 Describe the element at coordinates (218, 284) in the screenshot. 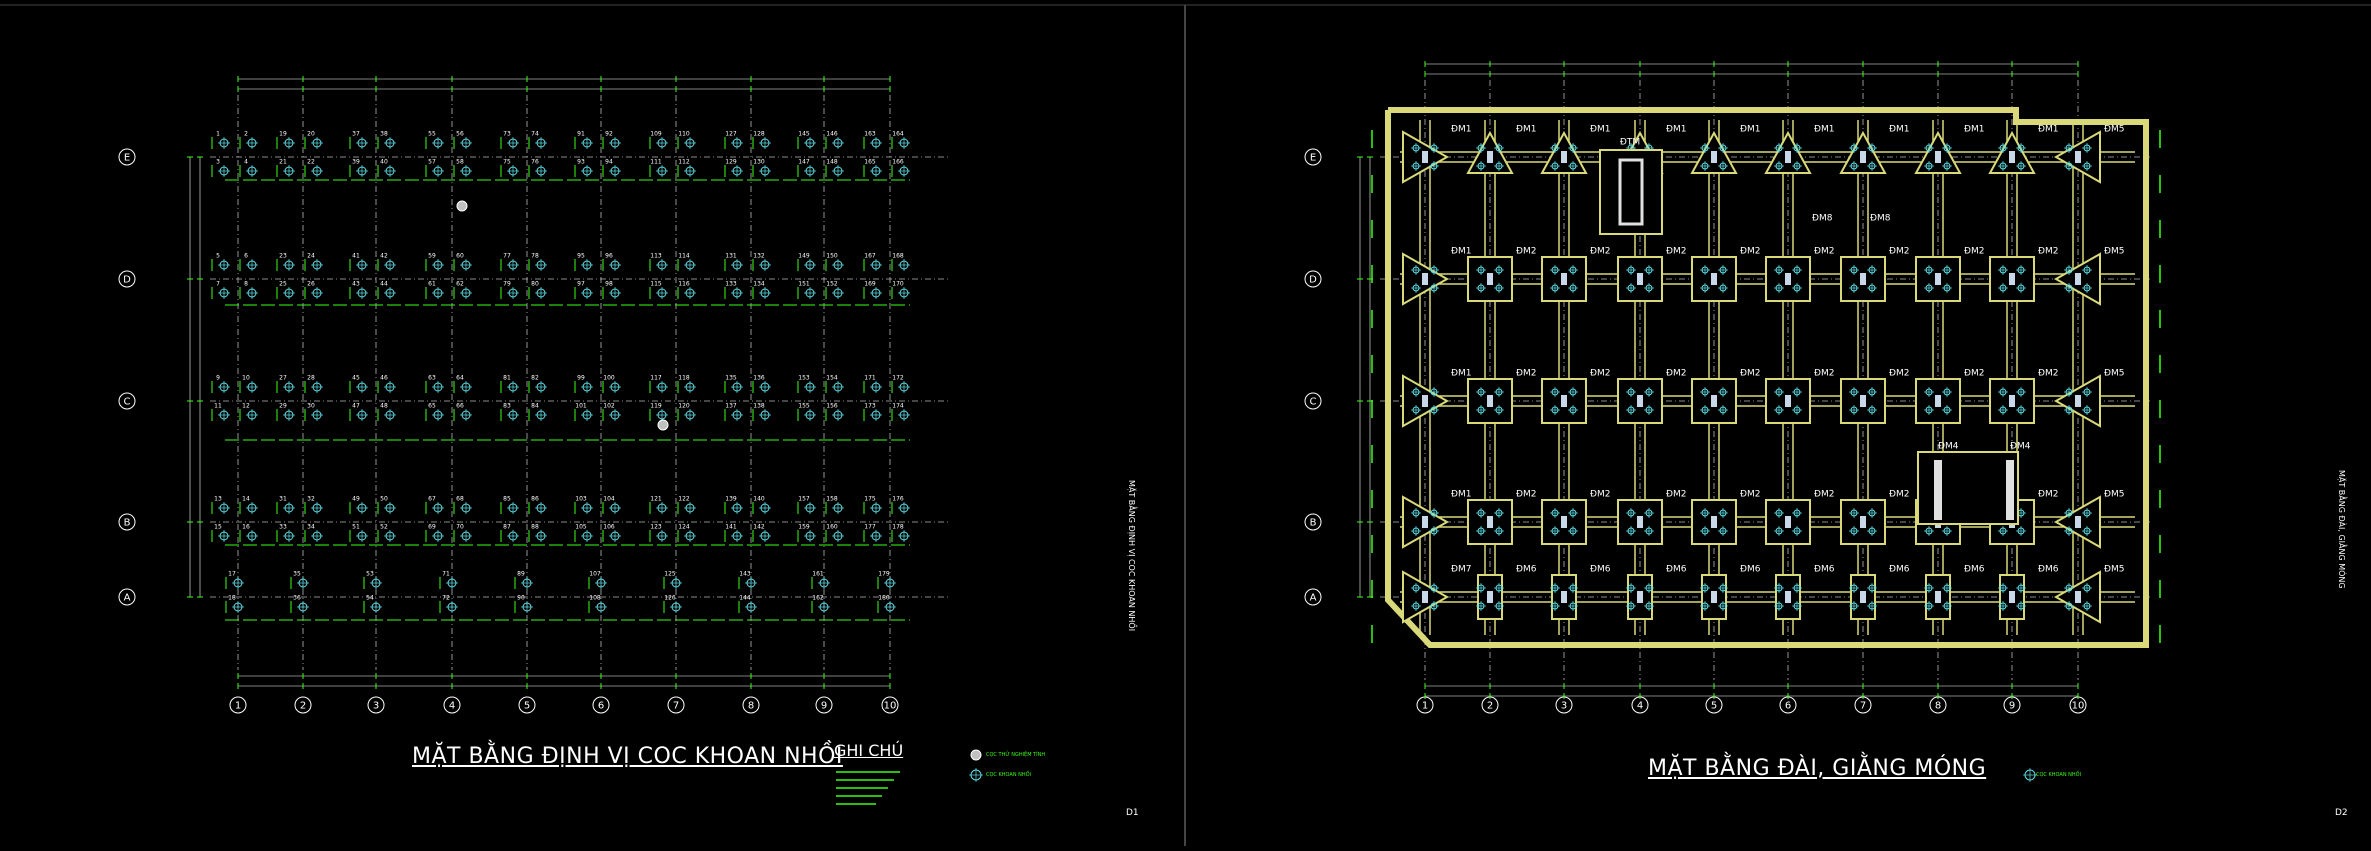

I see `pile-number: 7` at that location.